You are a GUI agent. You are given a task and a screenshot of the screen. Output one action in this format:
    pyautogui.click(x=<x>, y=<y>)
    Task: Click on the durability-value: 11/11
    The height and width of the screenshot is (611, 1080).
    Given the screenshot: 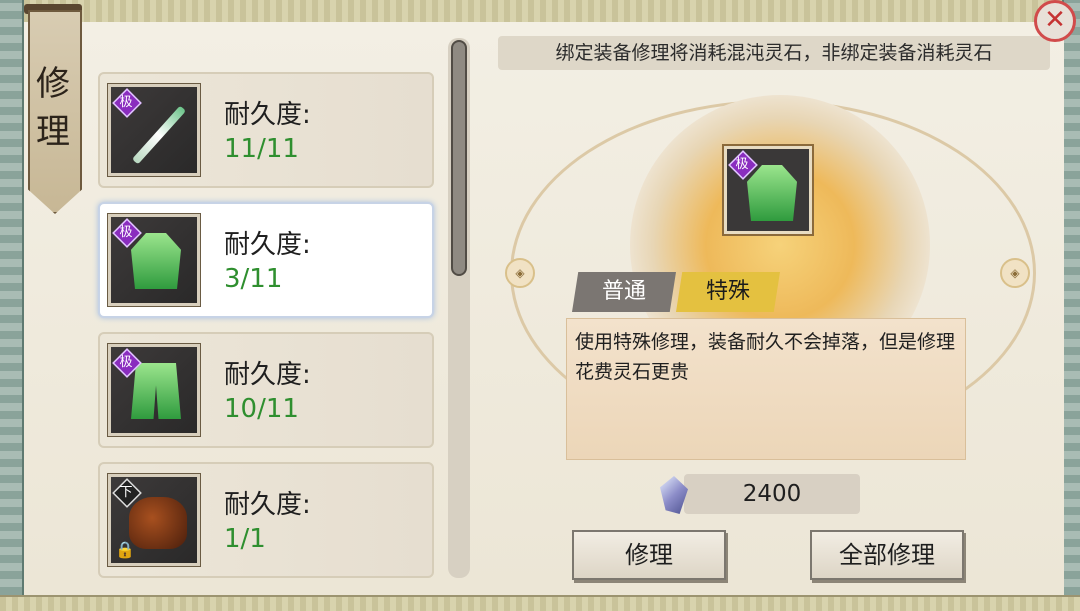 What is the action you would take?
    pyautogui.click(x=261, y=149)
    